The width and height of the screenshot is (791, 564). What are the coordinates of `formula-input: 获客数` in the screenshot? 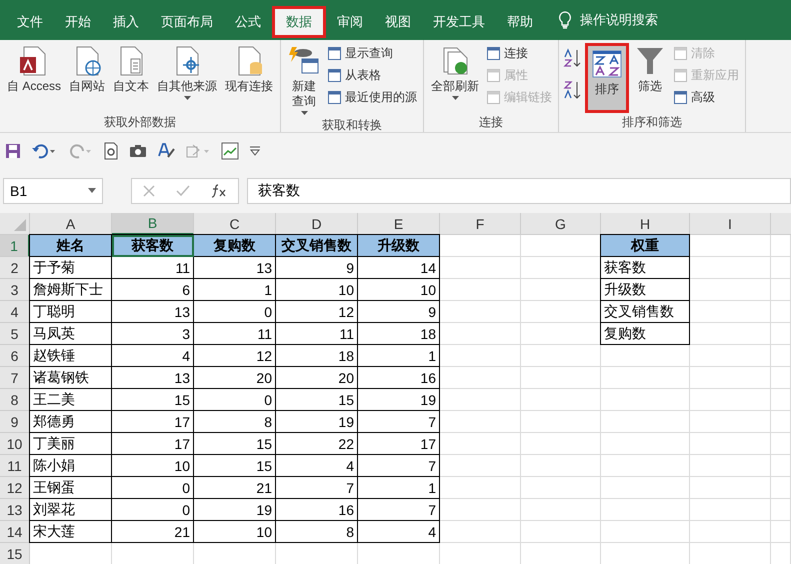 It's located at (519, 191).